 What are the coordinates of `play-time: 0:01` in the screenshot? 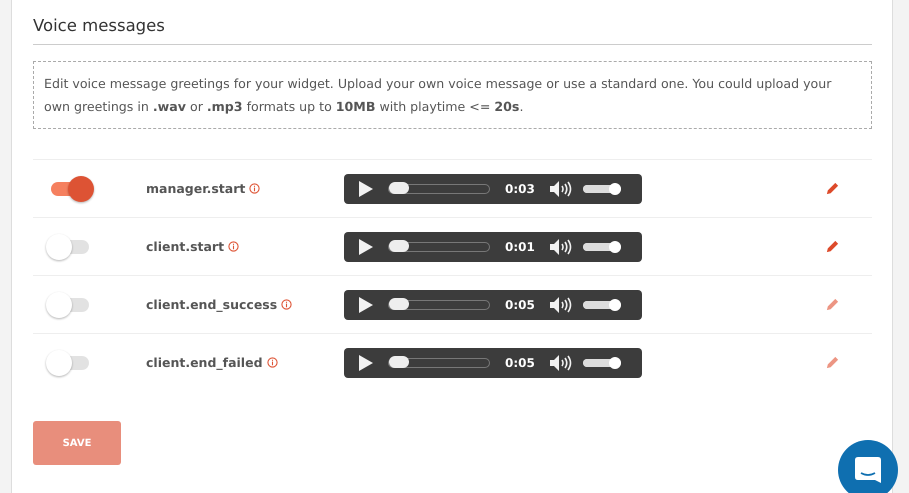 It's located at (520, 247).